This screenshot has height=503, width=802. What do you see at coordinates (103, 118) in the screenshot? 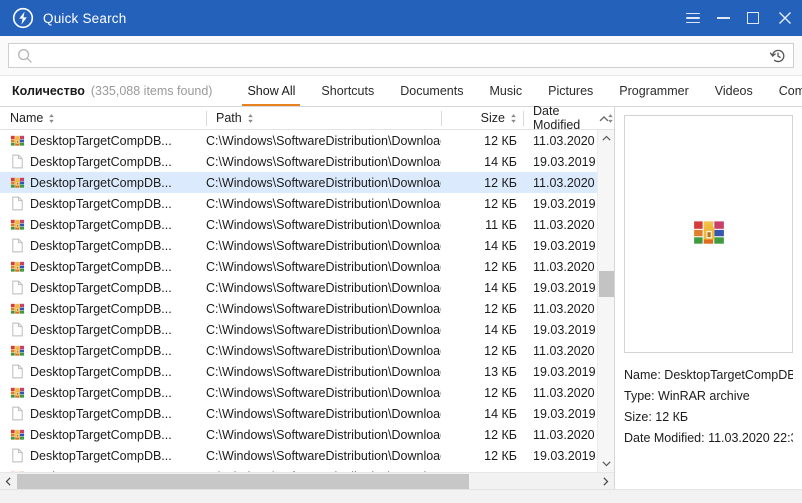
I see `column-header-name: Name` at bounding box center [103, 118].